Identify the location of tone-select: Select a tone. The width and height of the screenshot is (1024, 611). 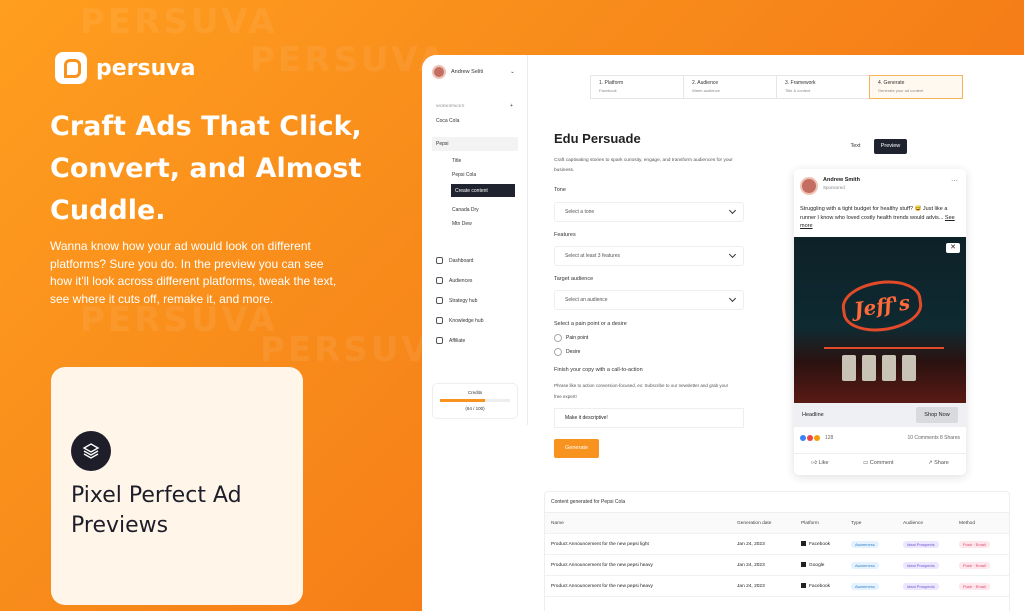
(649, 212).